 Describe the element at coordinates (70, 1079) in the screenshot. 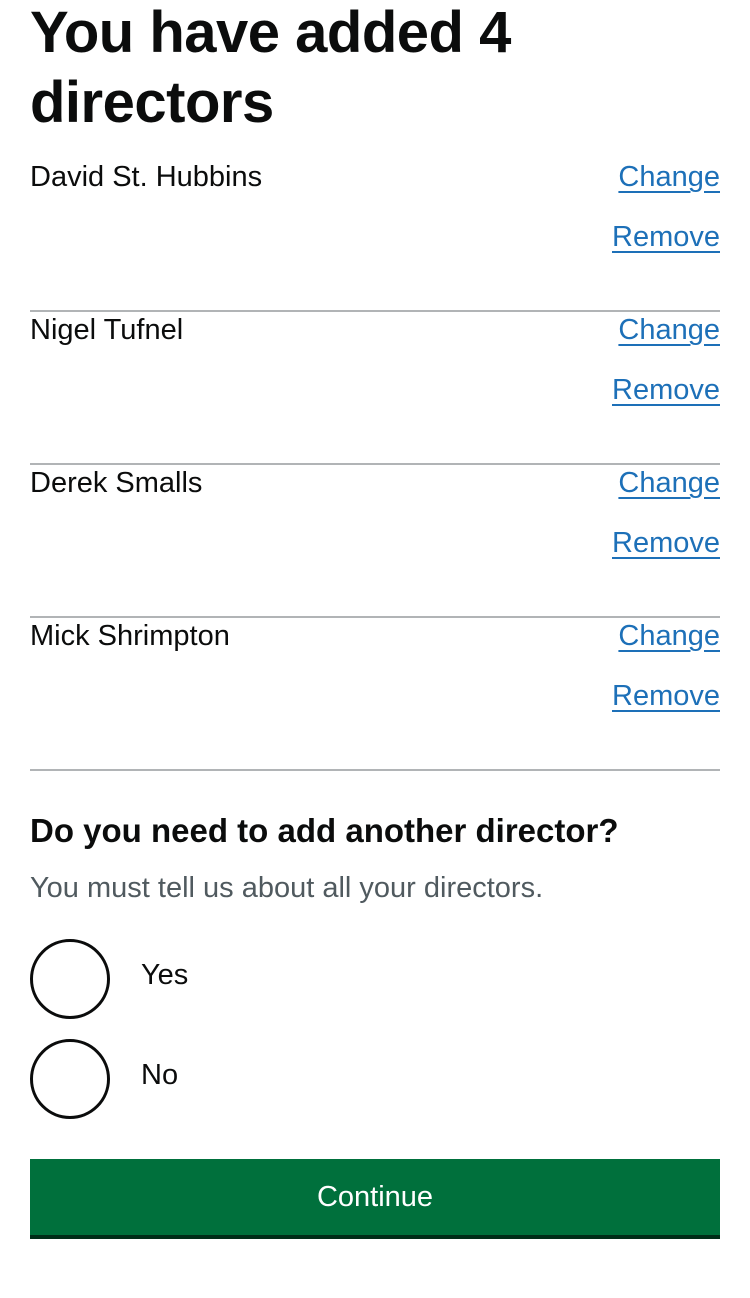

I see `radio-button-no` at that location.